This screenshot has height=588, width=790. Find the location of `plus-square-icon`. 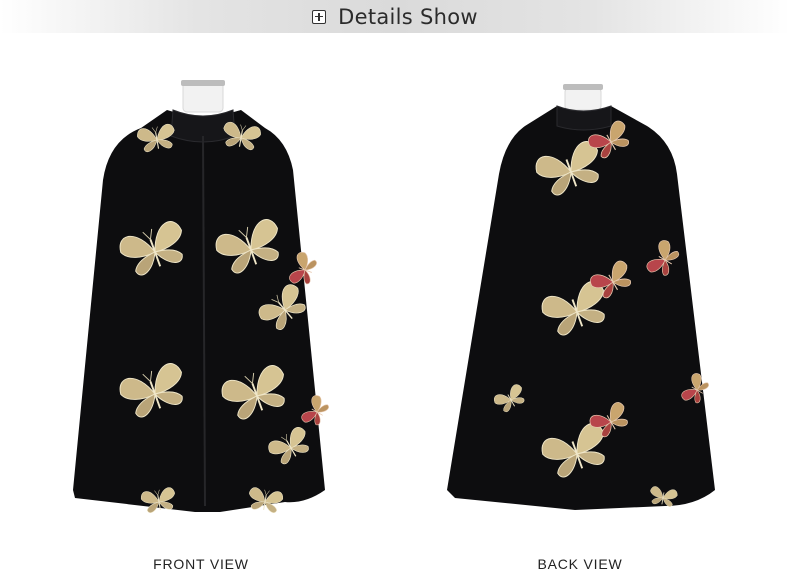

plus-square-icon is located at coordinates (319, 16).